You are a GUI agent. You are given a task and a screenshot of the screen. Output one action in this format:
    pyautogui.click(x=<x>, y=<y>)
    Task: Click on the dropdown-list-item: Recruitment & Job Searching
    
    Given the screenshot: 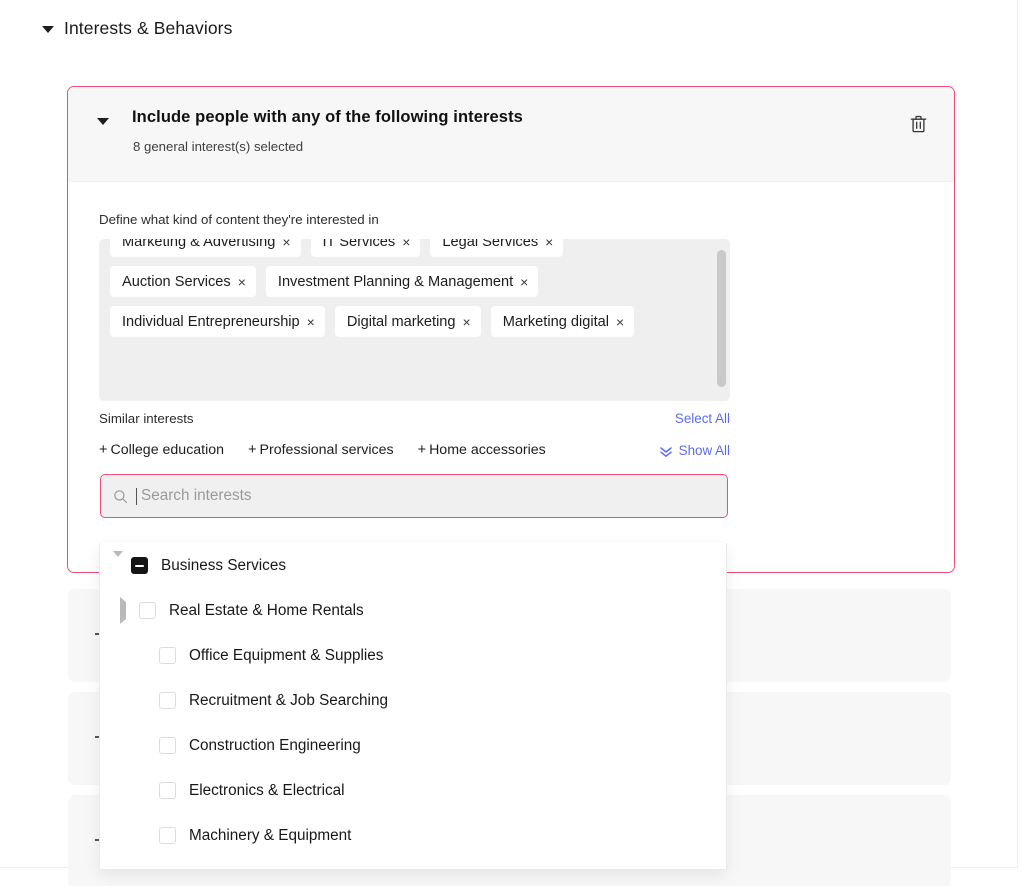 What is the action you would take?
    pyautogui.click(x=413, y=700)
    